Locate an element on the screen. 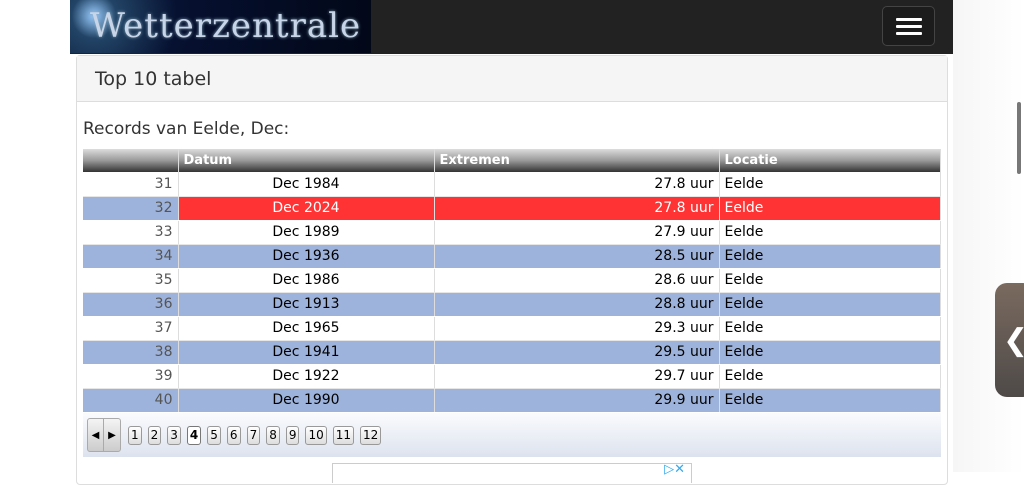  column-header-rank is located at coordinates (131, 160).